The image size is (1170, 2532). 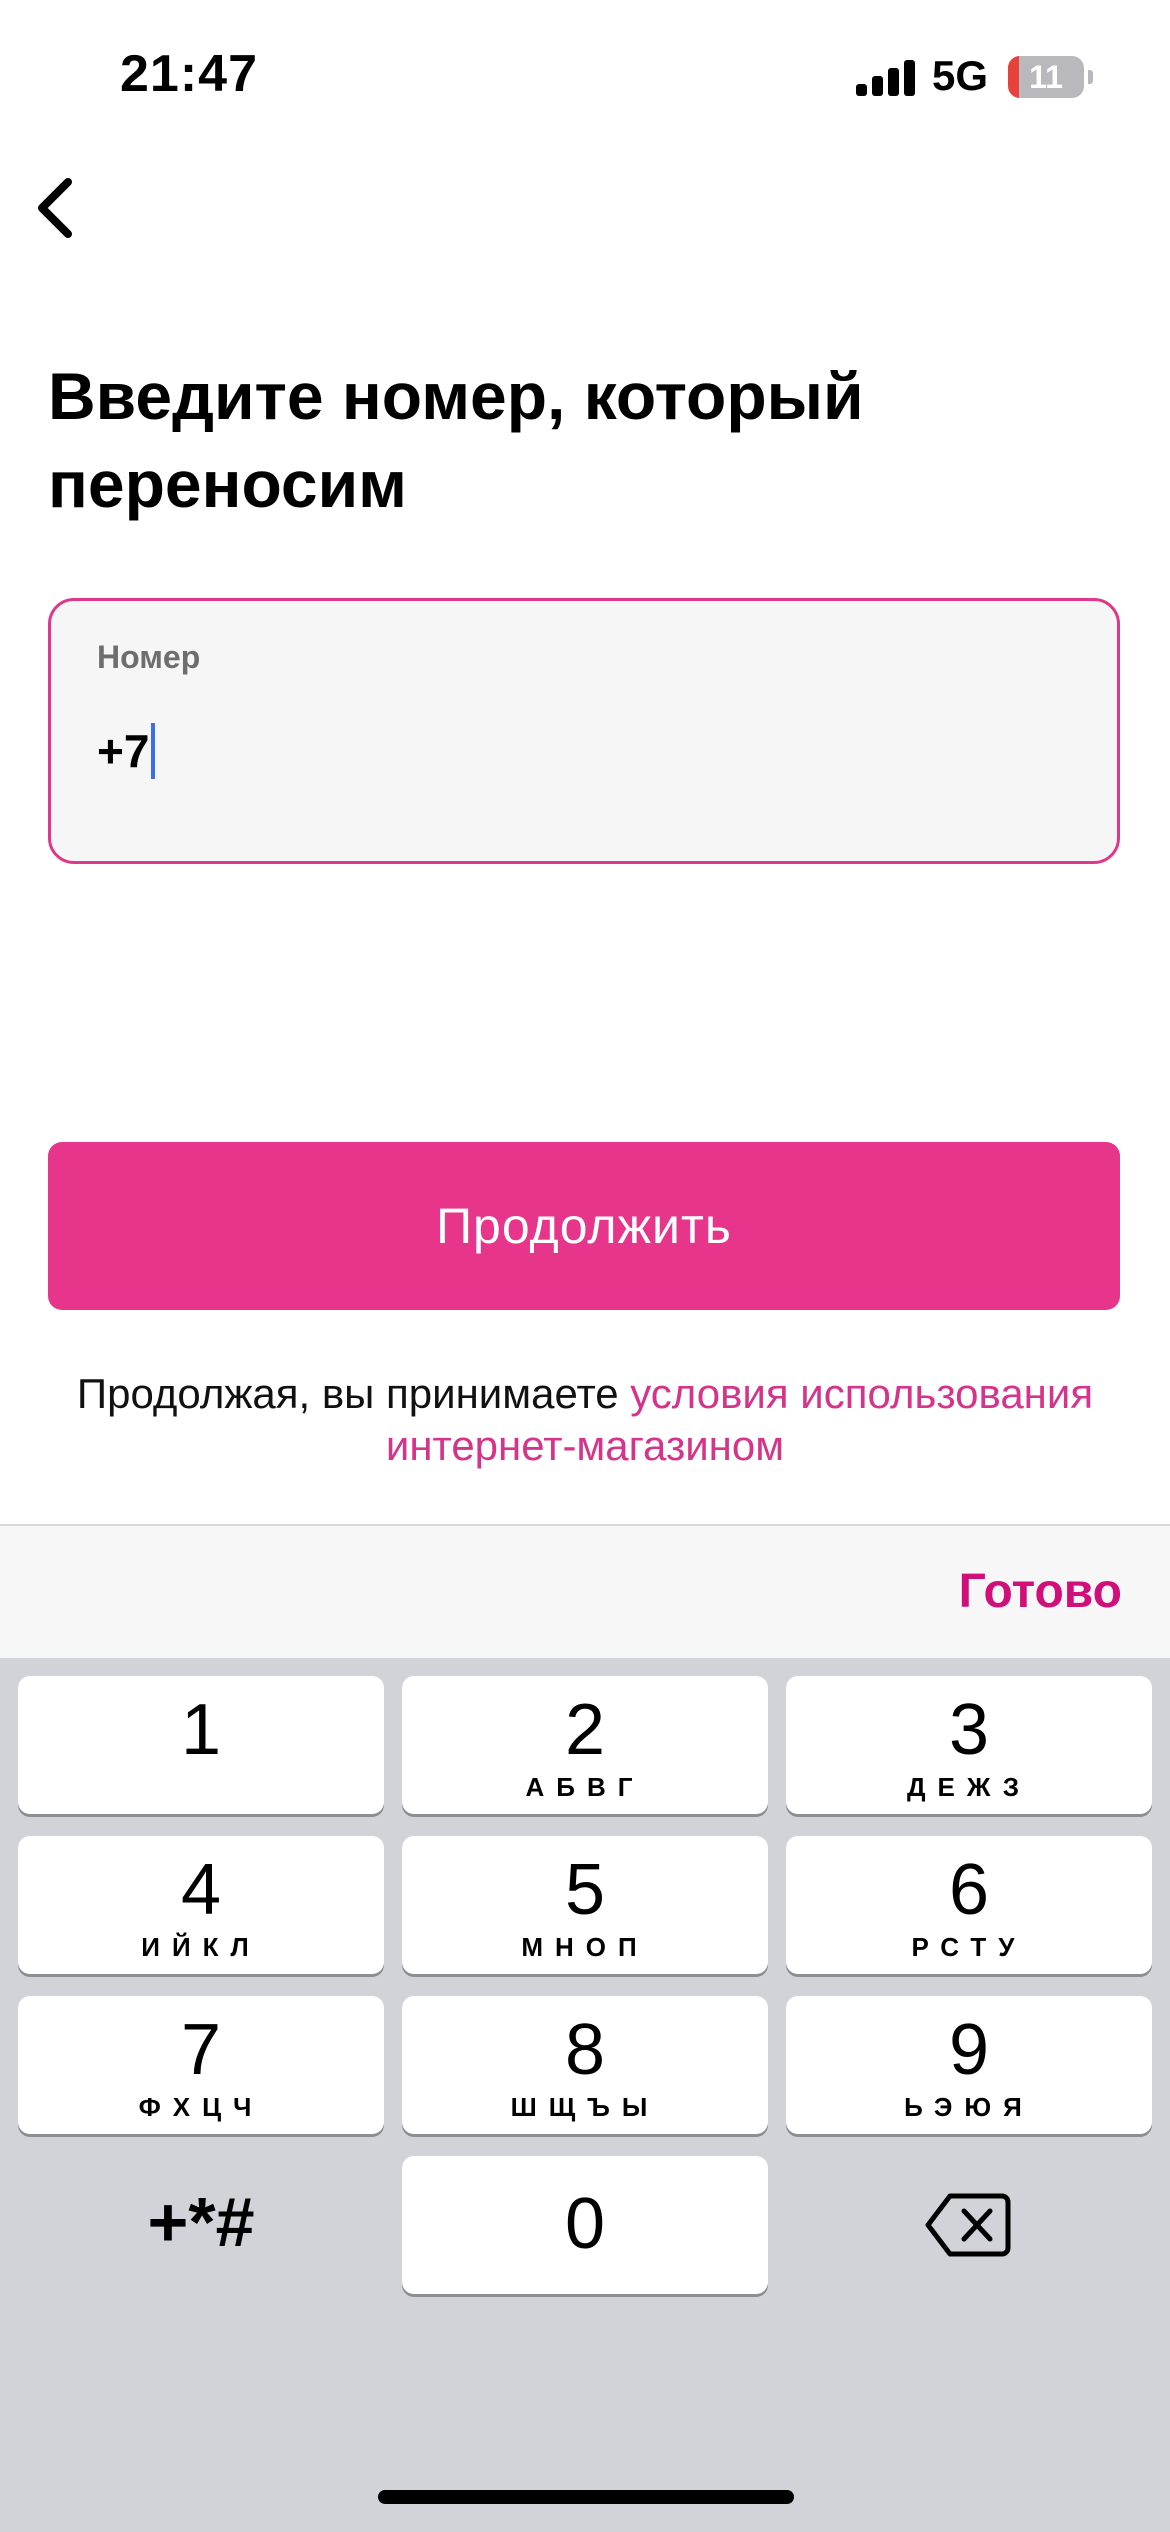 What do you see at coordinates (1090, 77) in the screenshot?
I see `battery-cap` at bounding box center [1090, 77].